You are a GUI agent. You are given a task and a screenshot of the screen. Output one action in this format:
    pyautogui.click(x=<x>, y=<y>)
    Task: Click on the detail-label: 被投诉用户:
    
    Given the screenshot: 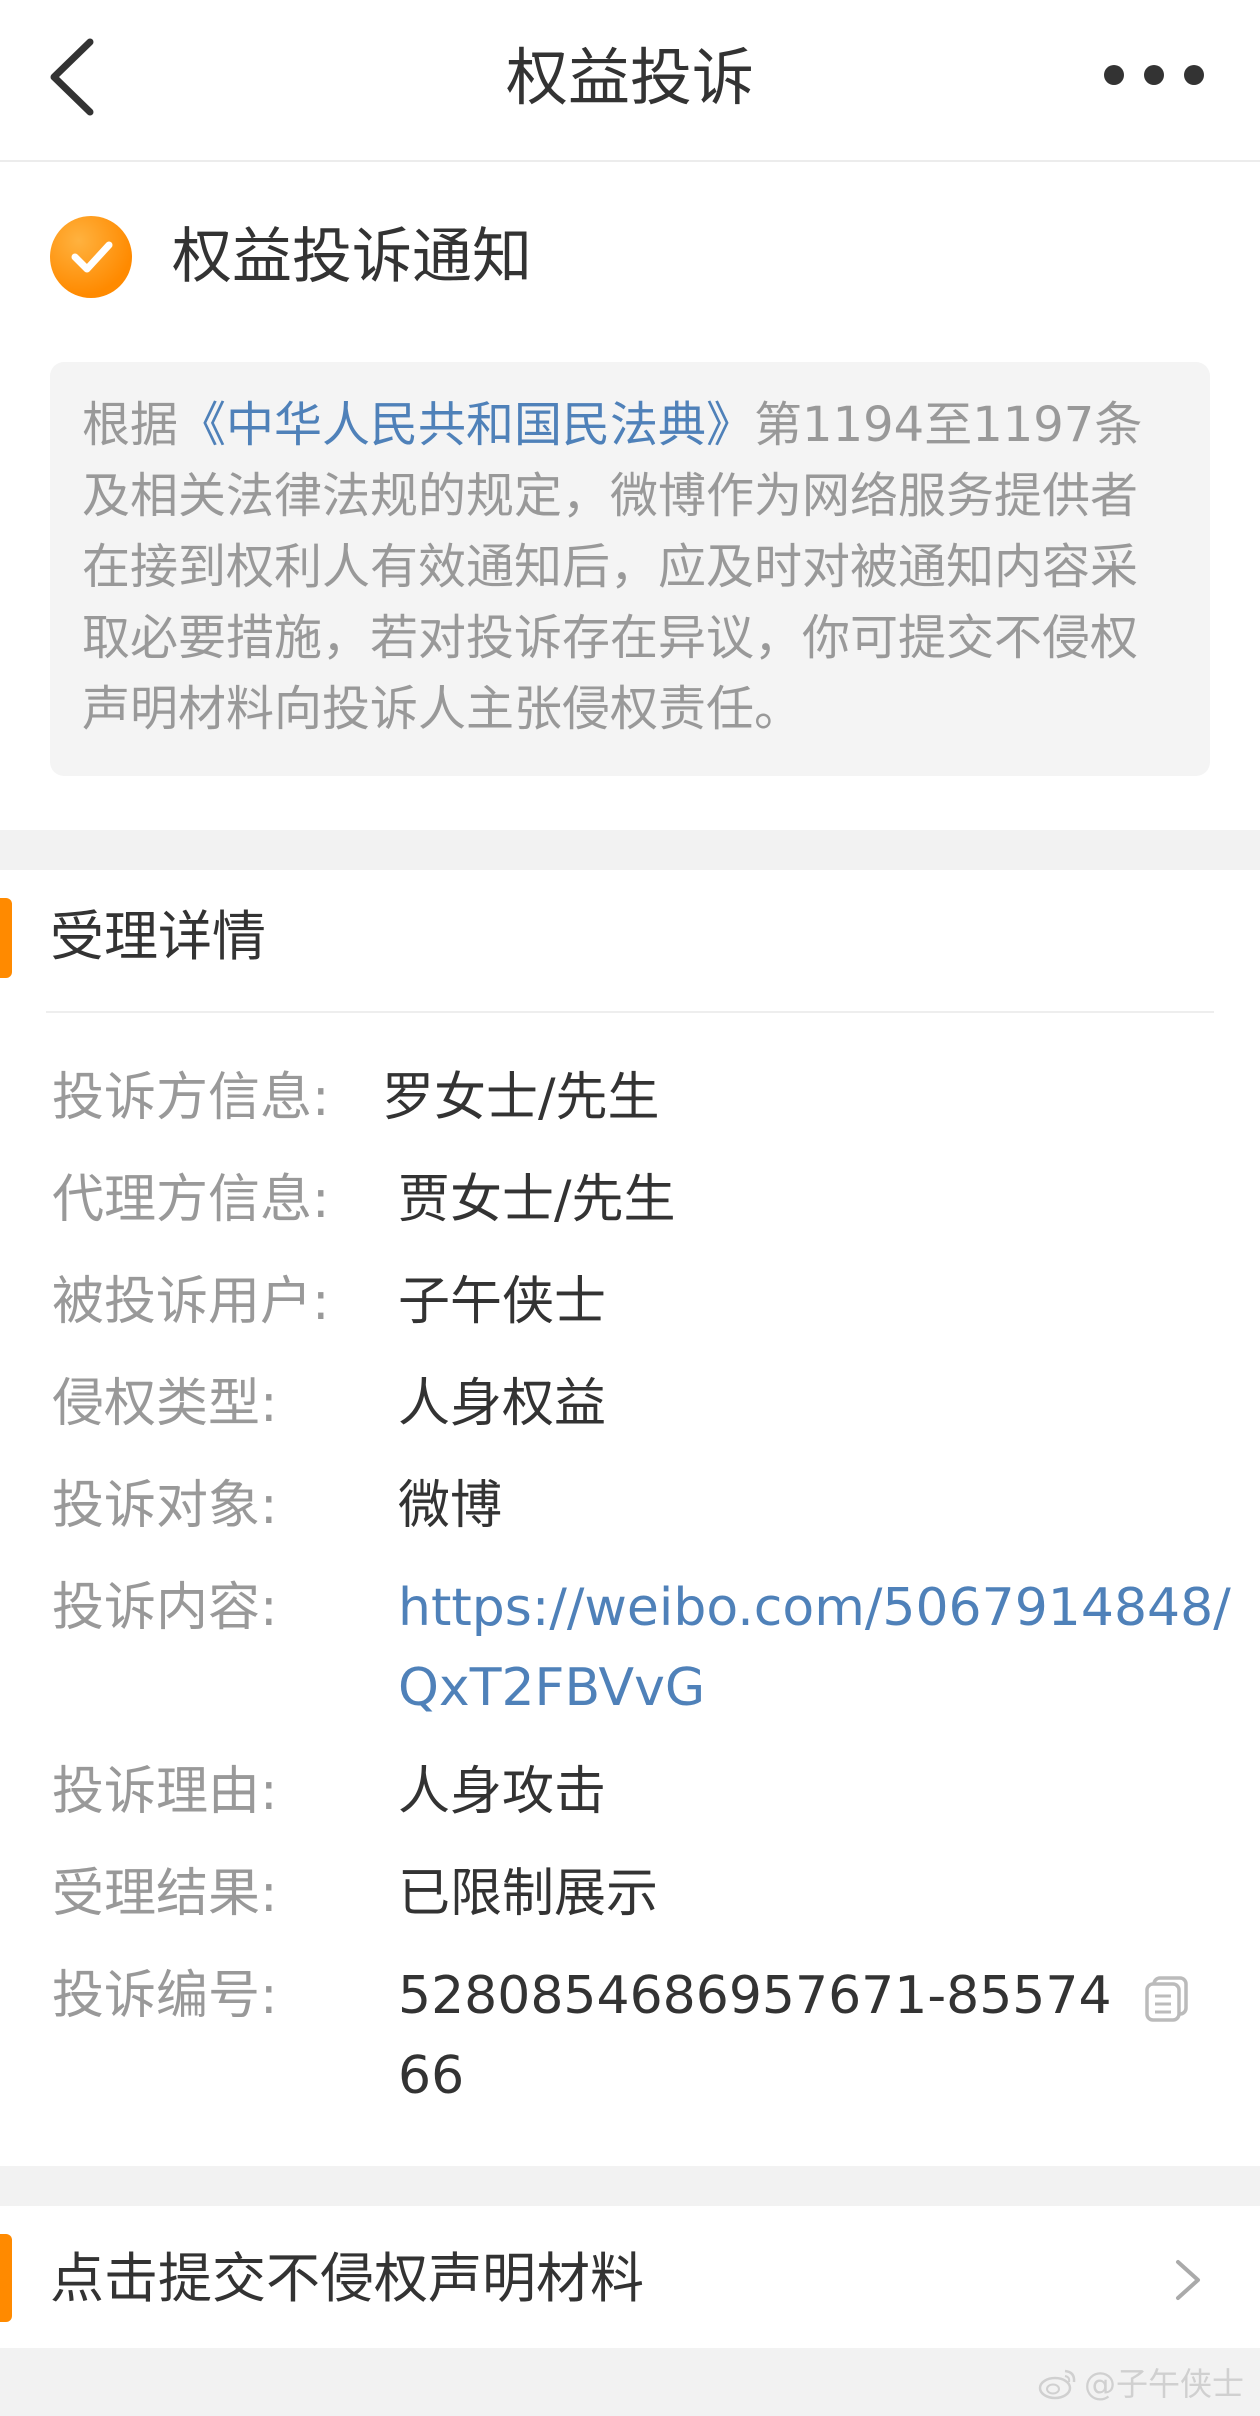 What is the action you would take?
    pyautogui.click(x=191, y=1302)
    